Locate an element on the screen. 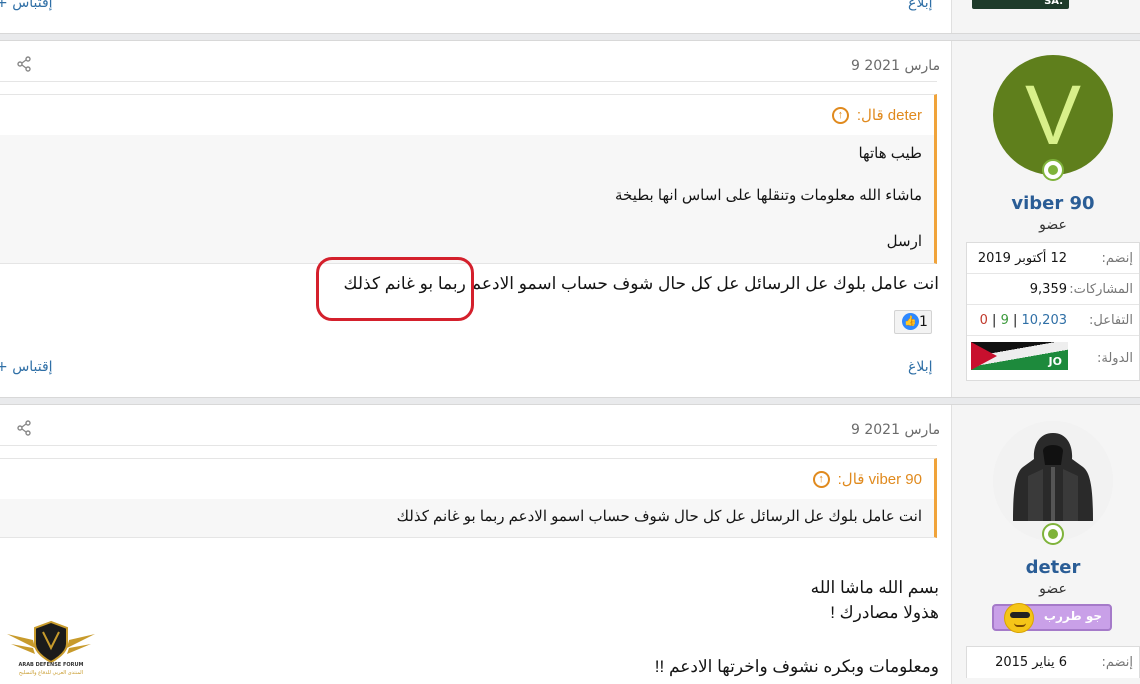 The height and width of the screenshot is (684, 1140). like-icon: 👍 is located at coordinates (910, 321).